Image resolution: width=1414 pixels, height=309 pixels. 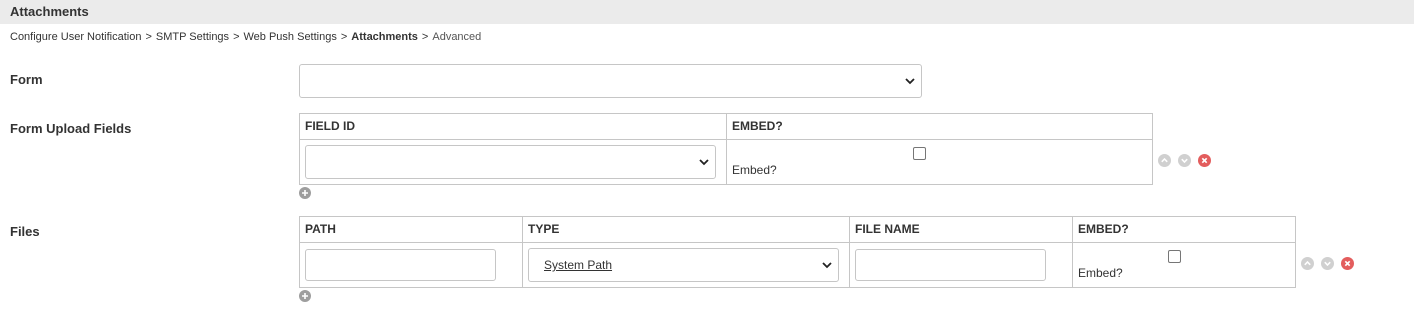 I want to click on column-header-file-name: FILE NAME, so click(x=961, y=229).